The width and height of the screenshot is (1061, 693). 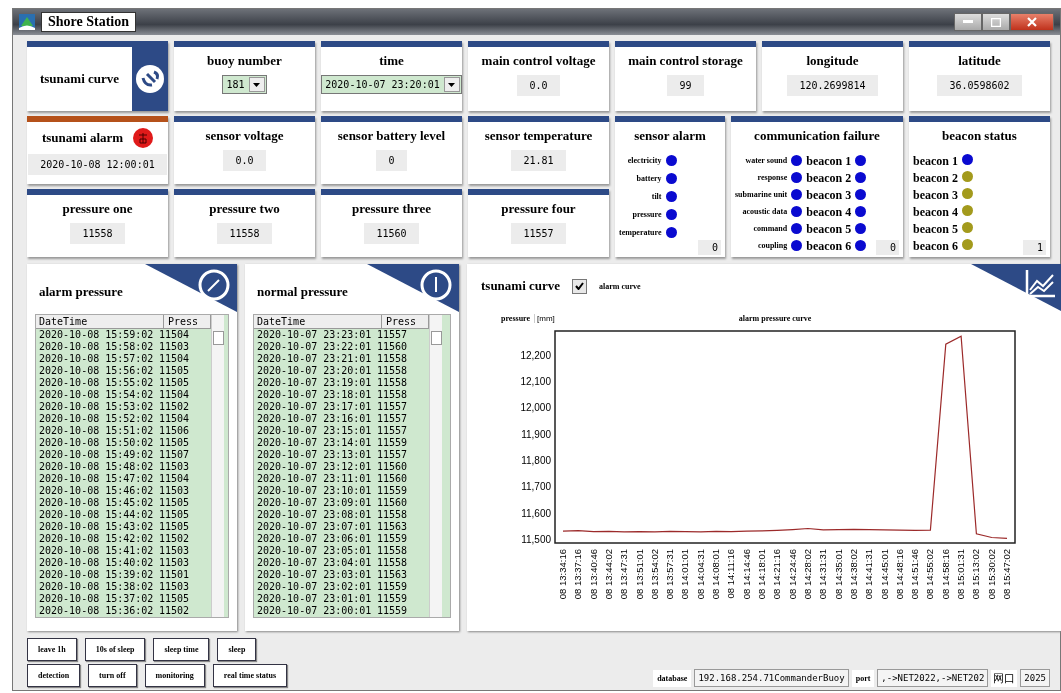 What do you see at coordinates (829, 178) in the screenshot?
I see `beacon-label: beacon 2` at bounding box center [829, 178].